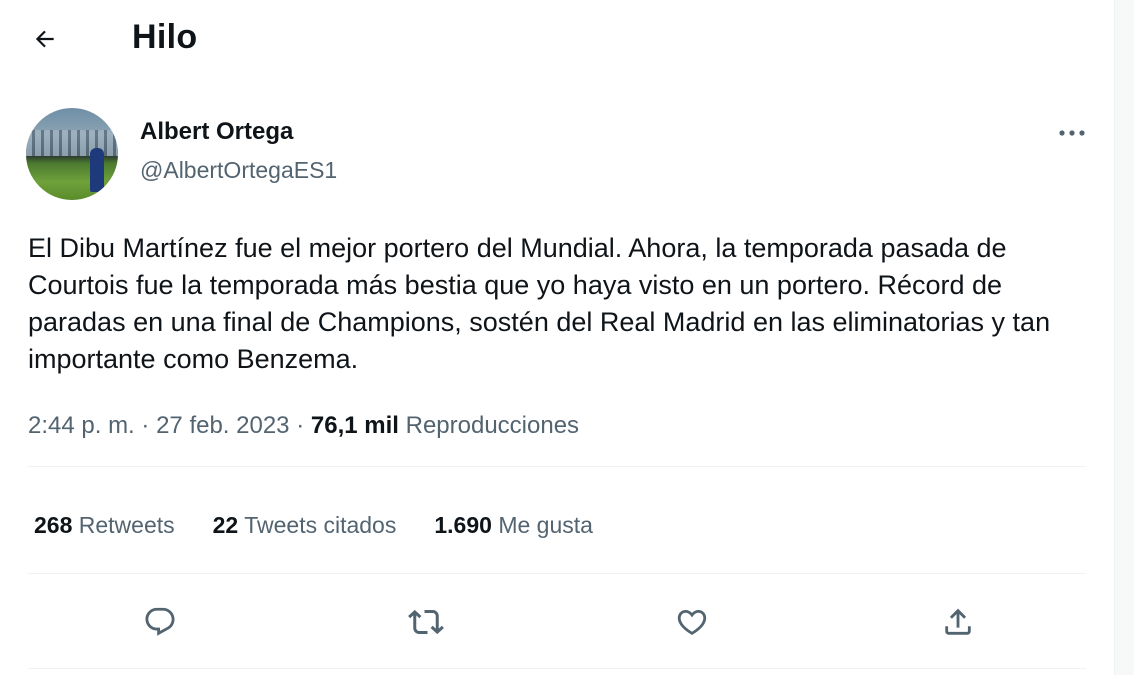 Image resolution: width=1134 pixels, height=675 pixels. Describe the element at coordinates (354, 425) in the screenshot. I see `views-count: 76,1 mil` at that location.